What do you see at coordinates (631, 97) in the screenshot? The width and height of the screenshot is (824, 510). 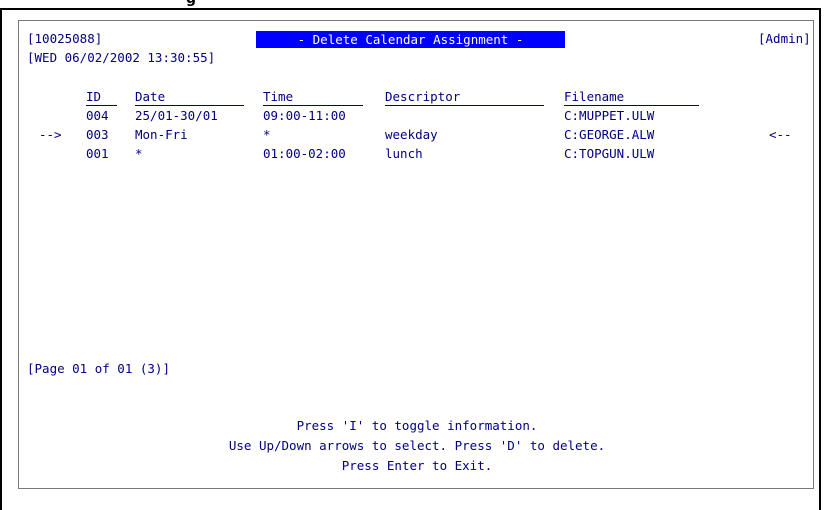 I see `column-header-filename: Filename` at bounding box center [631, 97].